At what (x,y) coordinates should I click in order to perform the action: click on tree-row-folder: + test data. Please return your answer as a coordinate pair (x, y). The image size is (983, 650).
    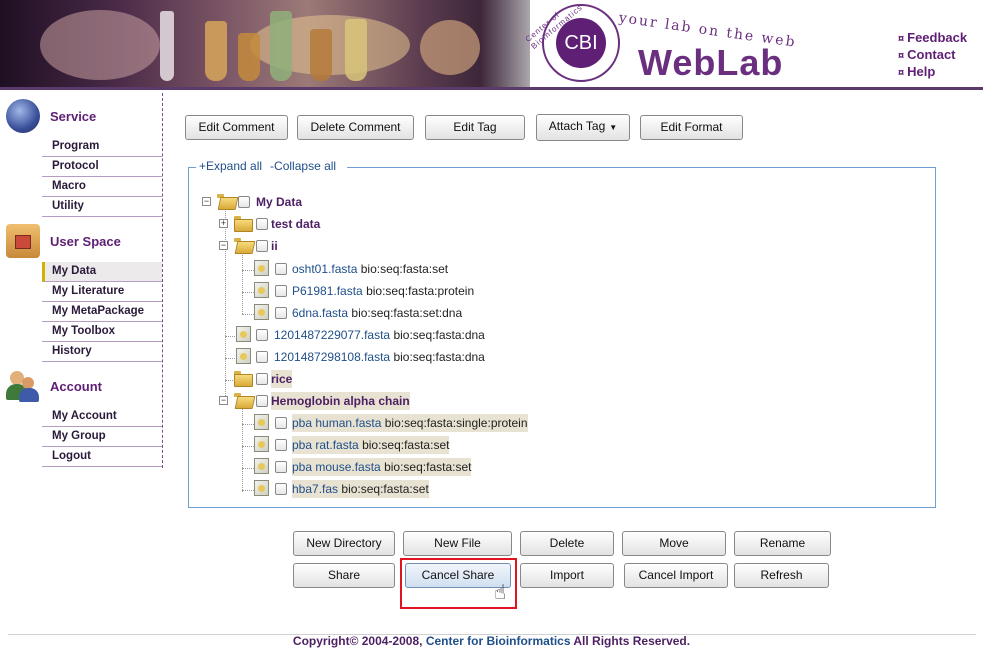
    Looking at the image, I should click on (317, 224).